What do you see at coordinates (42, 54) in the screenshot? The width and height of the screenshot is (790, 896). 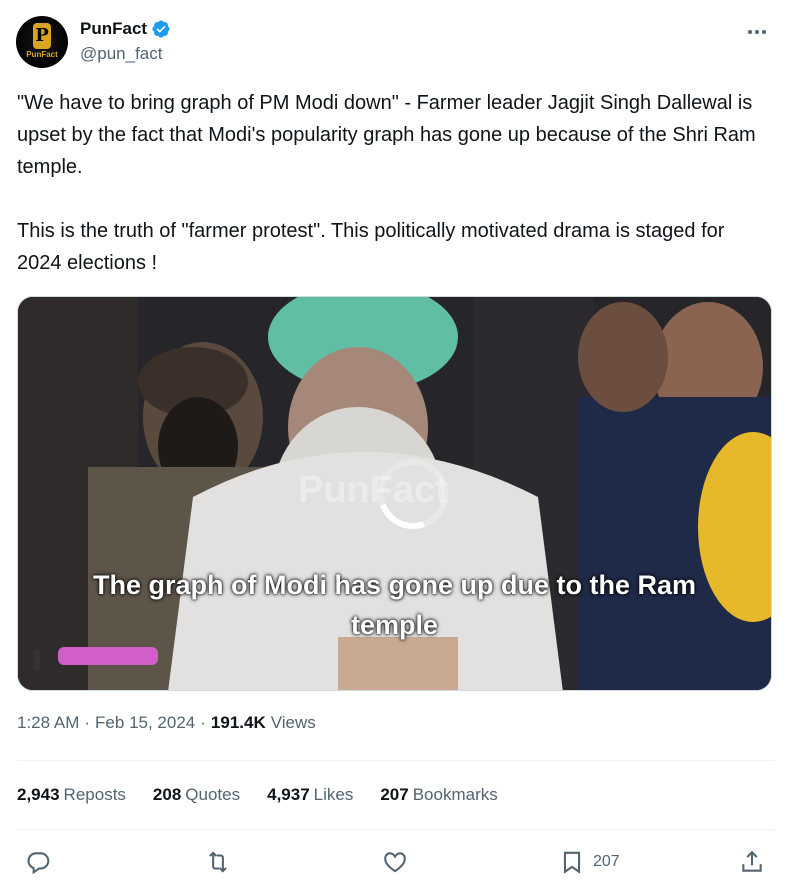 I see `avatar-logo-word: PunFact` at bounding box center [42, 54].